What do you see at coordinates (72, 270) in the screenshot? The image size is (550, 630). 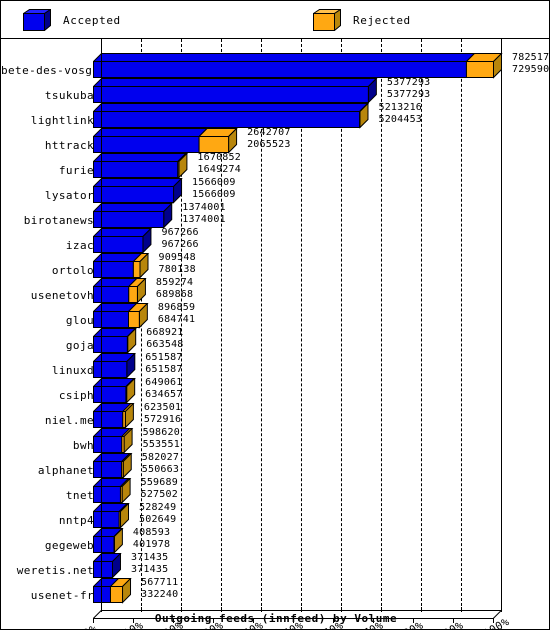 I see `y-axis-label-ortolo: ortolo` at bounding box center [72, 270].